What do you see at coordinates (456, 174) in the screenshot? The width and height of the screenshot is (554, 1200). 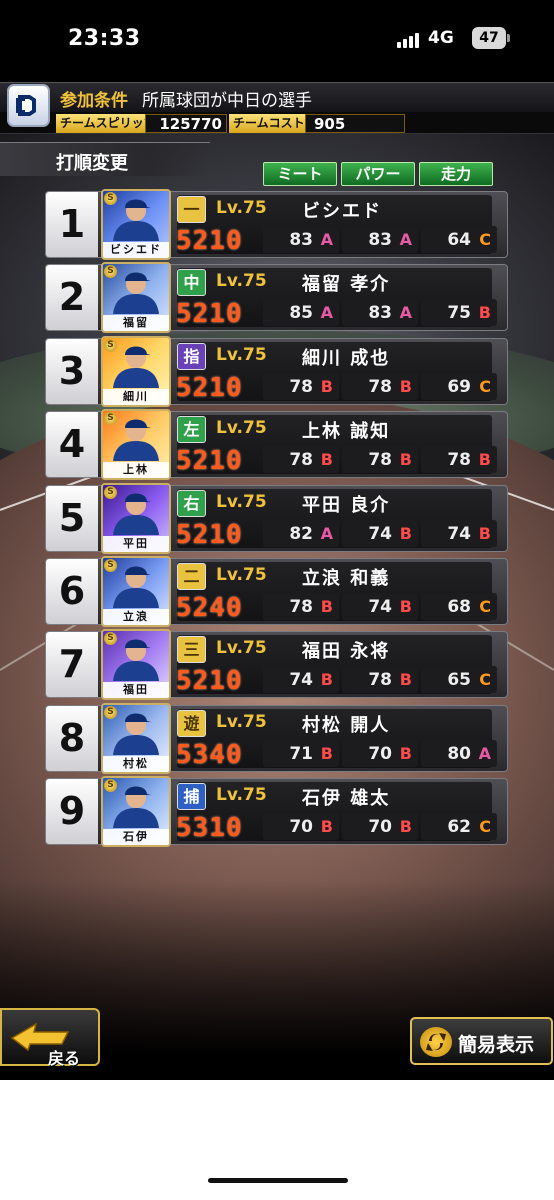 I see `sort-speed-button: 走力` at bounding box center [456, 174].